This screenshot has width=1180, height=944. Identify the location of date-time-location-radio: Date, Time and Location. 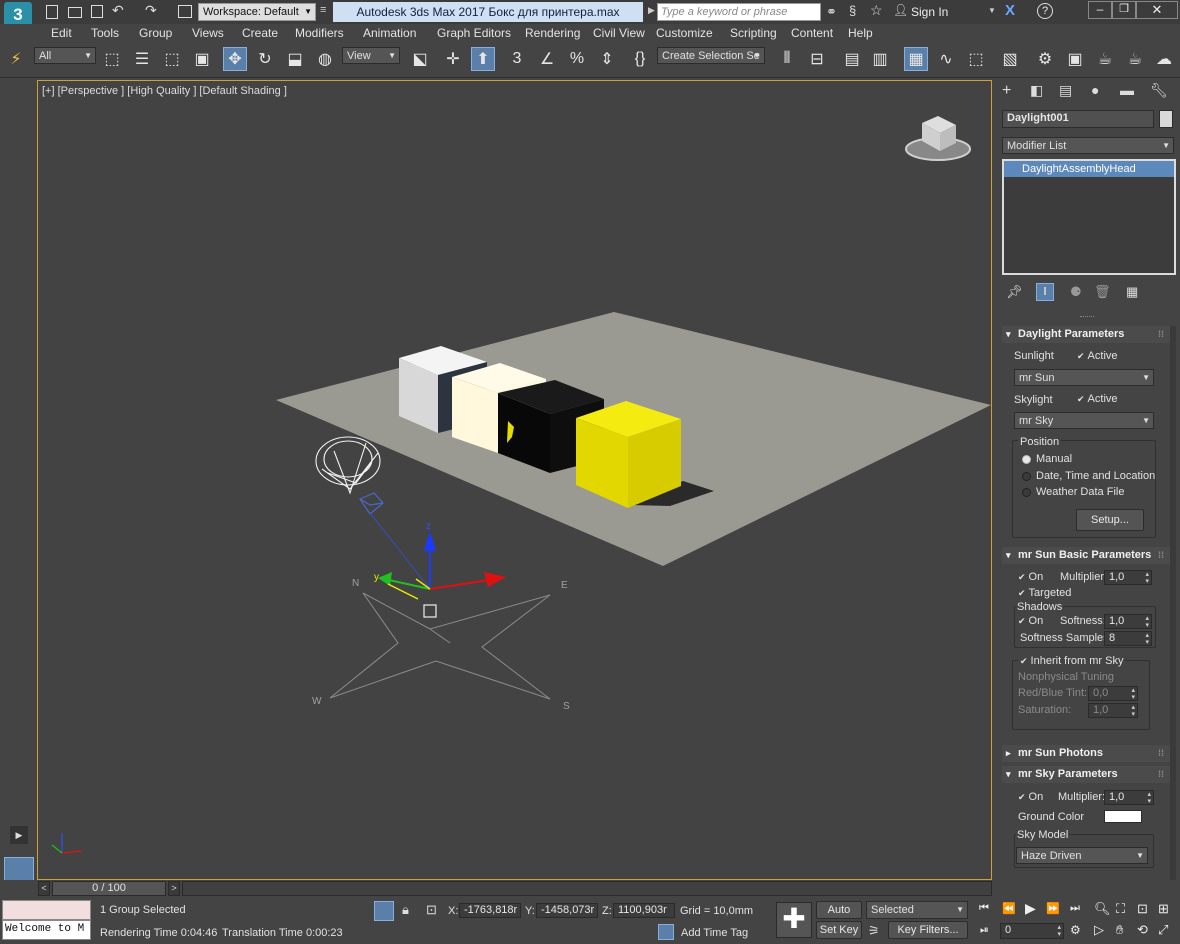
(1087, 476).